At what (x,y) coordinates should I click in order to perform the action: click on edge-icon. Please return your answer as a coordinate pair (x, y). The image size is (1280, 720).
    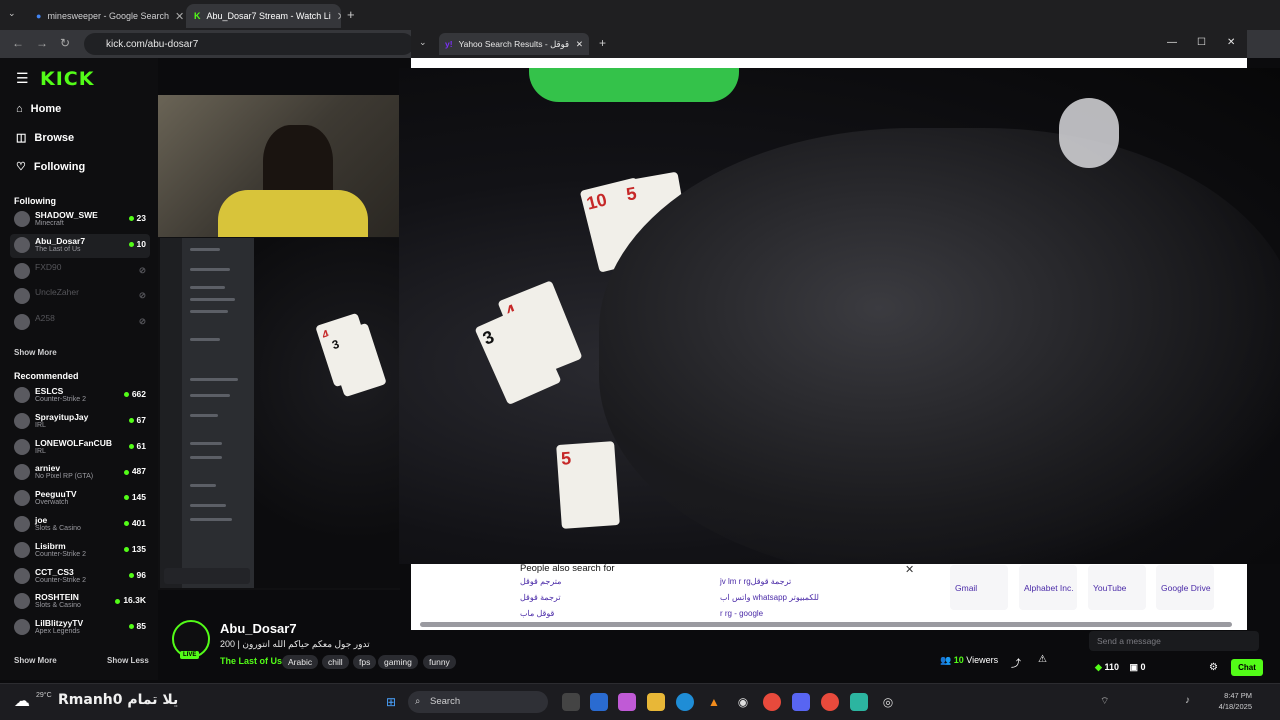
    Looking at the image, I should click on (685, 702).